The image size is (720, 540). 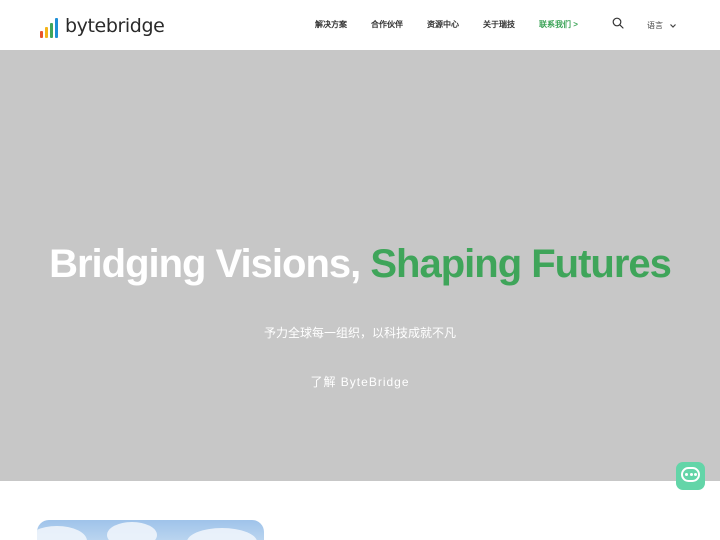 What do you see at coordinates (558, 24) in the screenshot?
I see `nav-item-contact: 联系我们 >` at bounding box center [558, 24].